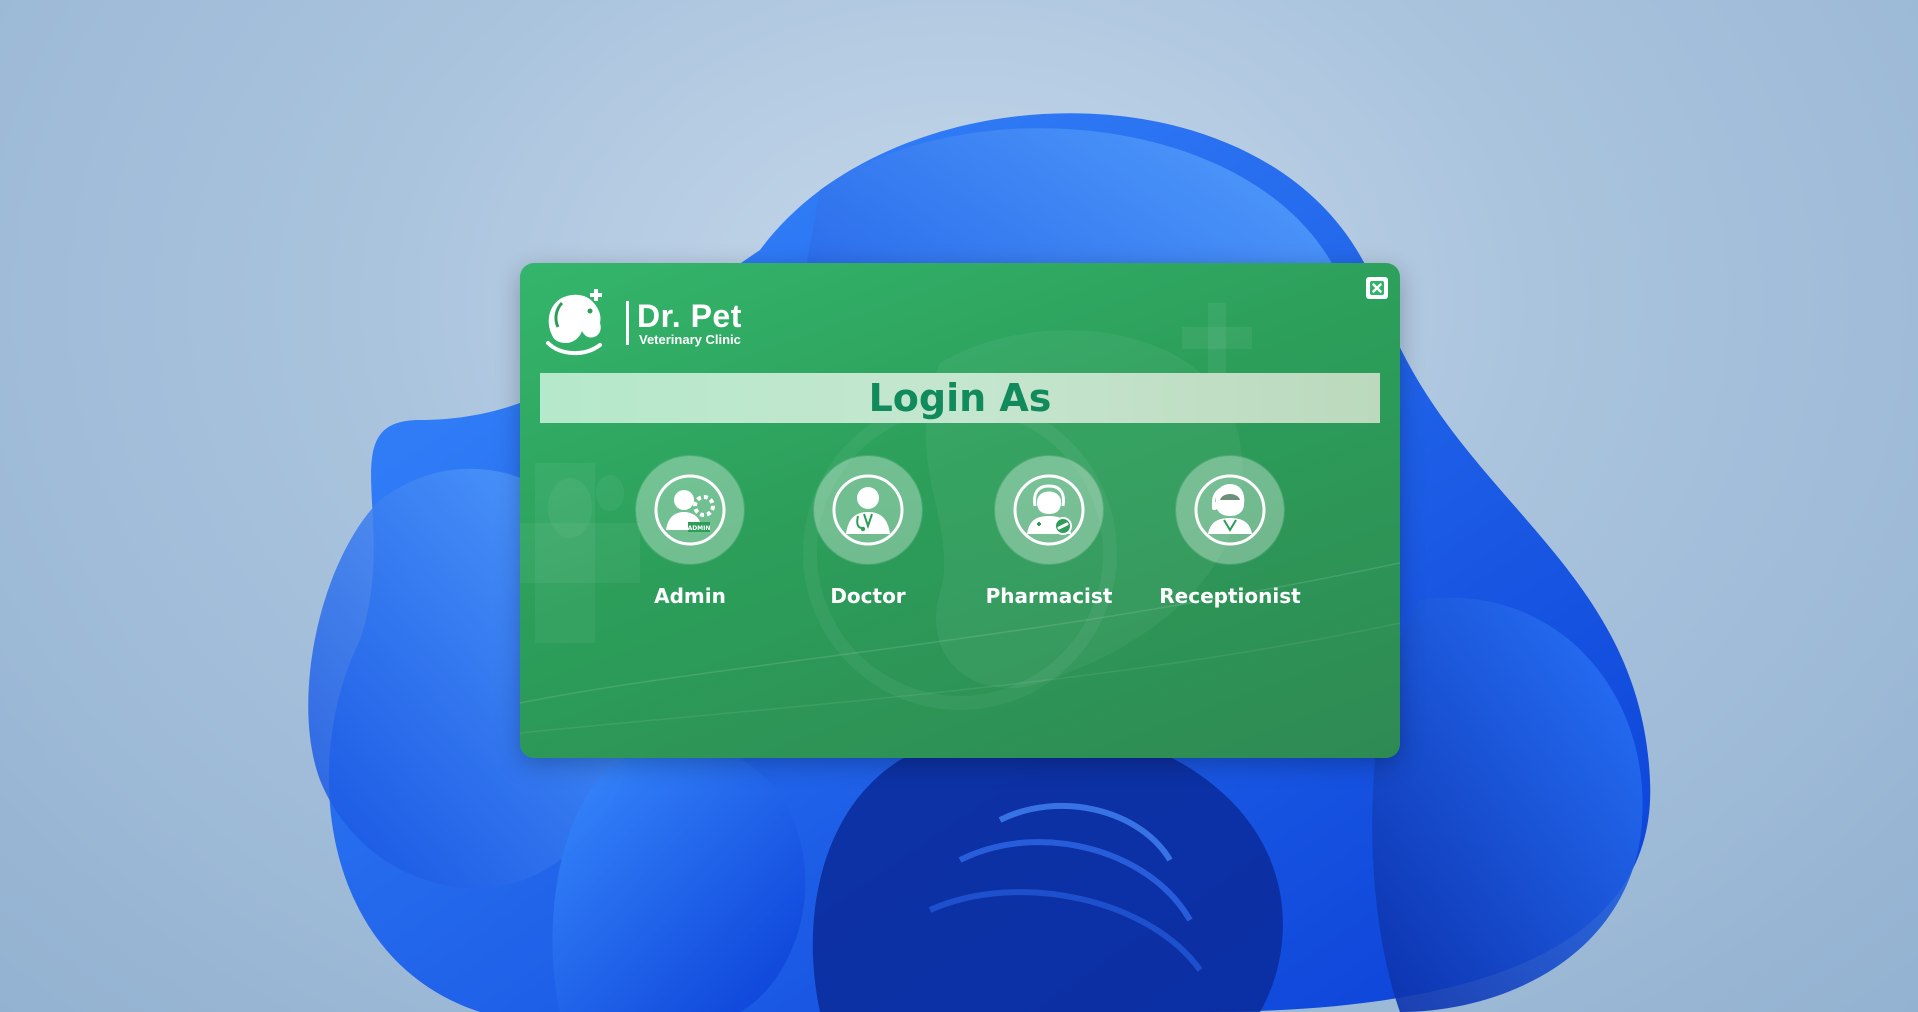  I want to click on role-admin-circle: ADMIN, so click(690, 510).